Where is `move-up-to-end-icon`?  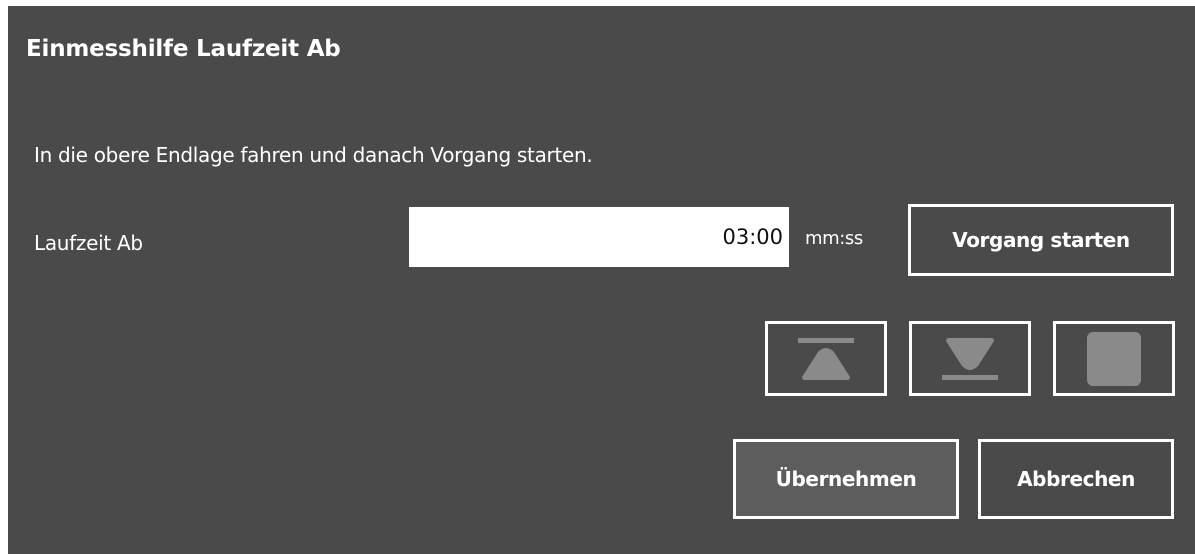
move-up-to-end-icon is located at coordinates (826, 358).